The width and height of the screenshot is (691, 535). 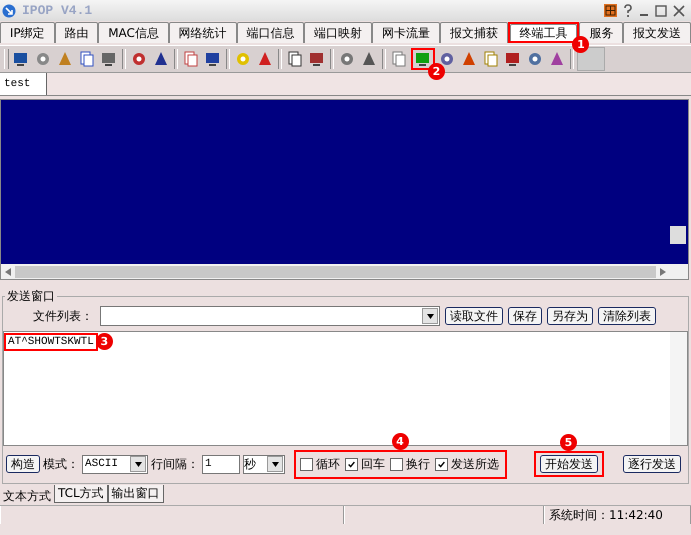 What do you see at coordinates (344, 271) in the screenshot?
I see `horizontal-scrollbar` at bounding box center [344, 271].